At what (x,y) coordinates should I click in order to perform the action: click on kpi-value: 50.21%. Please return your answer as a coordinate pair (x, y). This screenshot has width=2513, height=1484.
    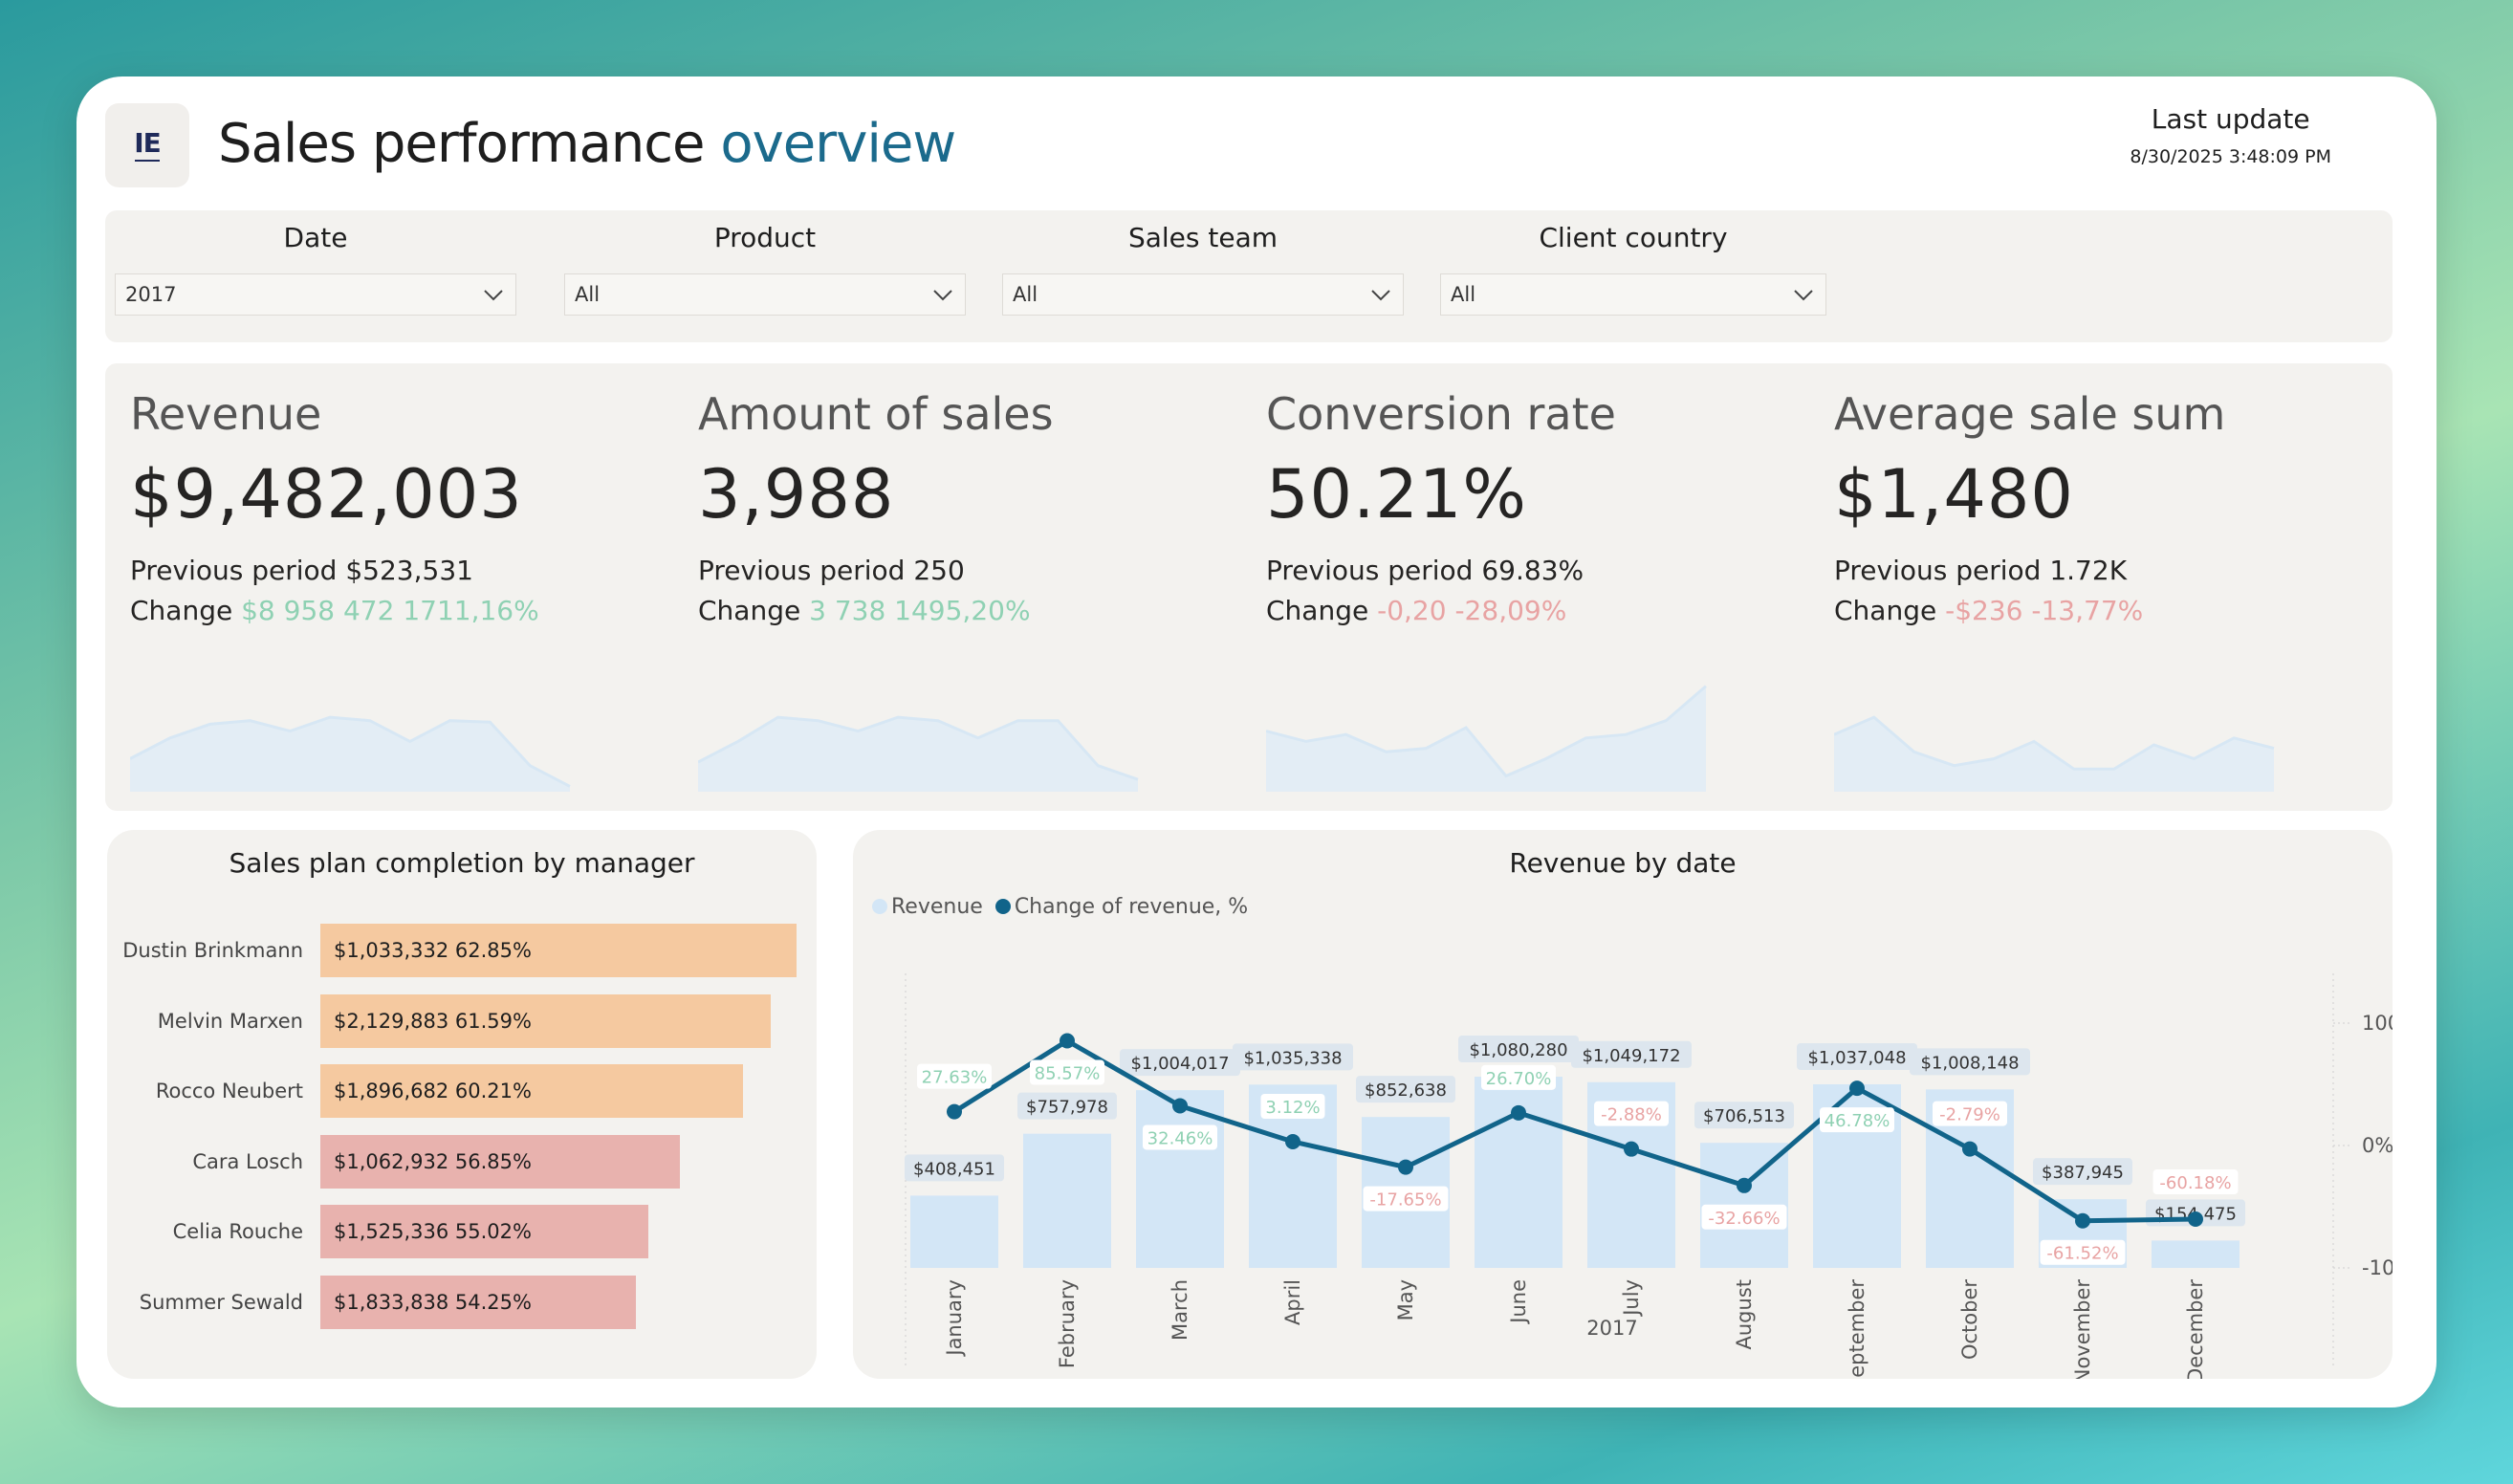
    Looking at the image, I should click on (1396, 495).